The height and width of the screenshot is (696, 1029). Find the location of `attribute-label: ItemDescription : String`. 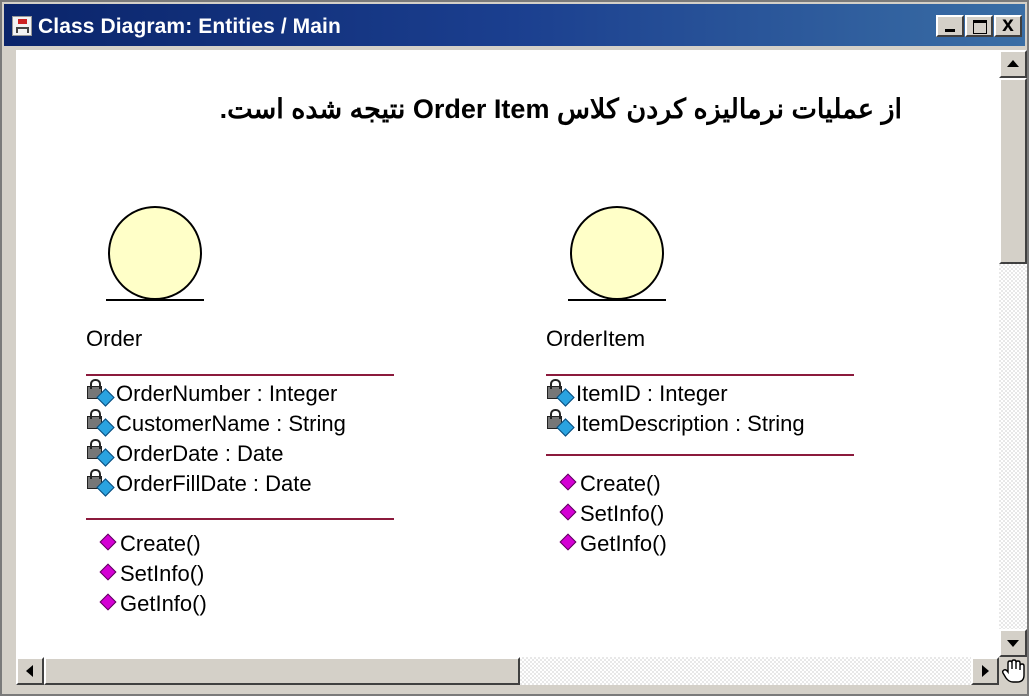

attribute-label: ItemDescription : String is located at coordinates (690, 423).